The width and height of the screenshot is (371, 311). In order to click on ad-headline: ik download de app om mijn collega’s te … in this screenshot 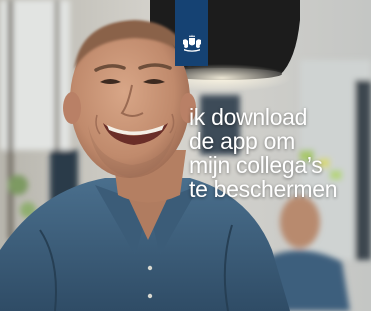, I will do `click(278, 153)`.